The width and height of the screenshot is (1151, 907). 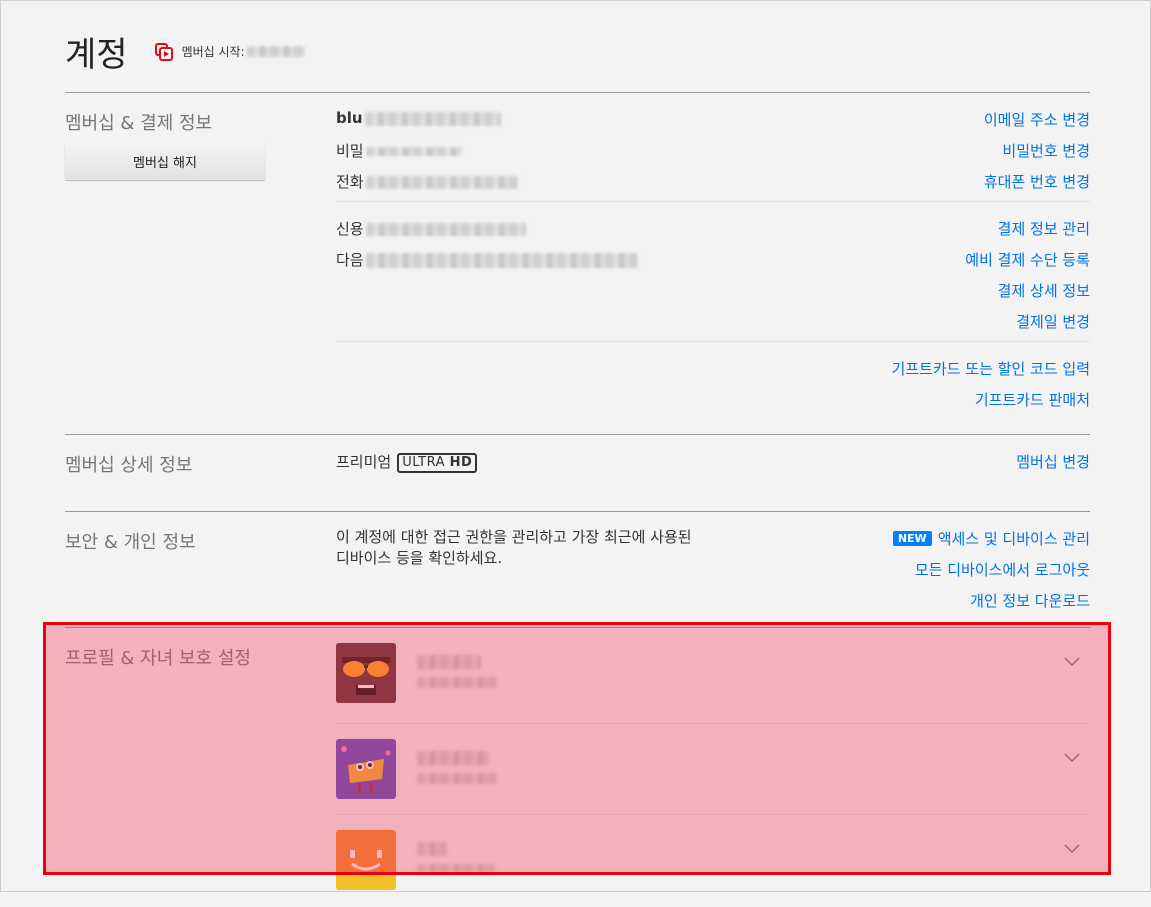 What do you see at coordinates (1013, 539) in the screenshot?
I see `manage-access-label: 액세스 및 디바이스 관리` at bounding box center [1013, 539].